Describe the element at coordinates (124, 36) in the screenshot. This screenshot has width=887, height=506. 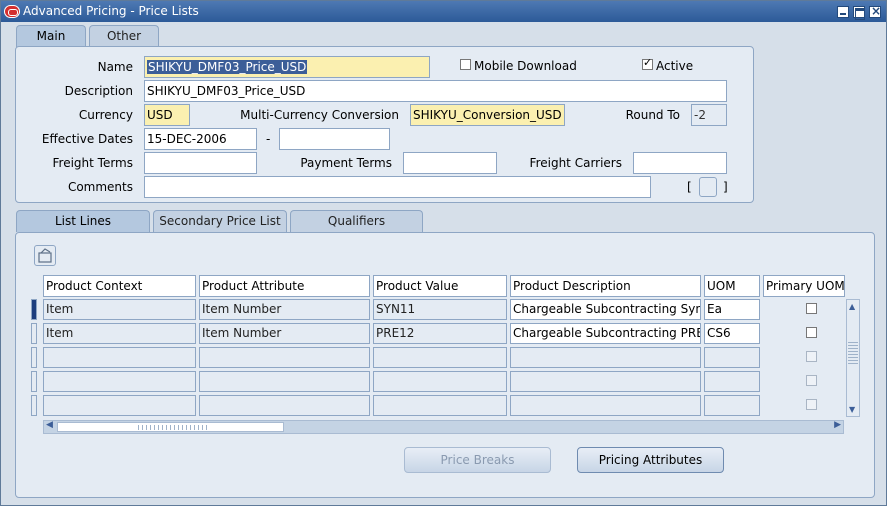
I see `tab-other: Other` at that location.